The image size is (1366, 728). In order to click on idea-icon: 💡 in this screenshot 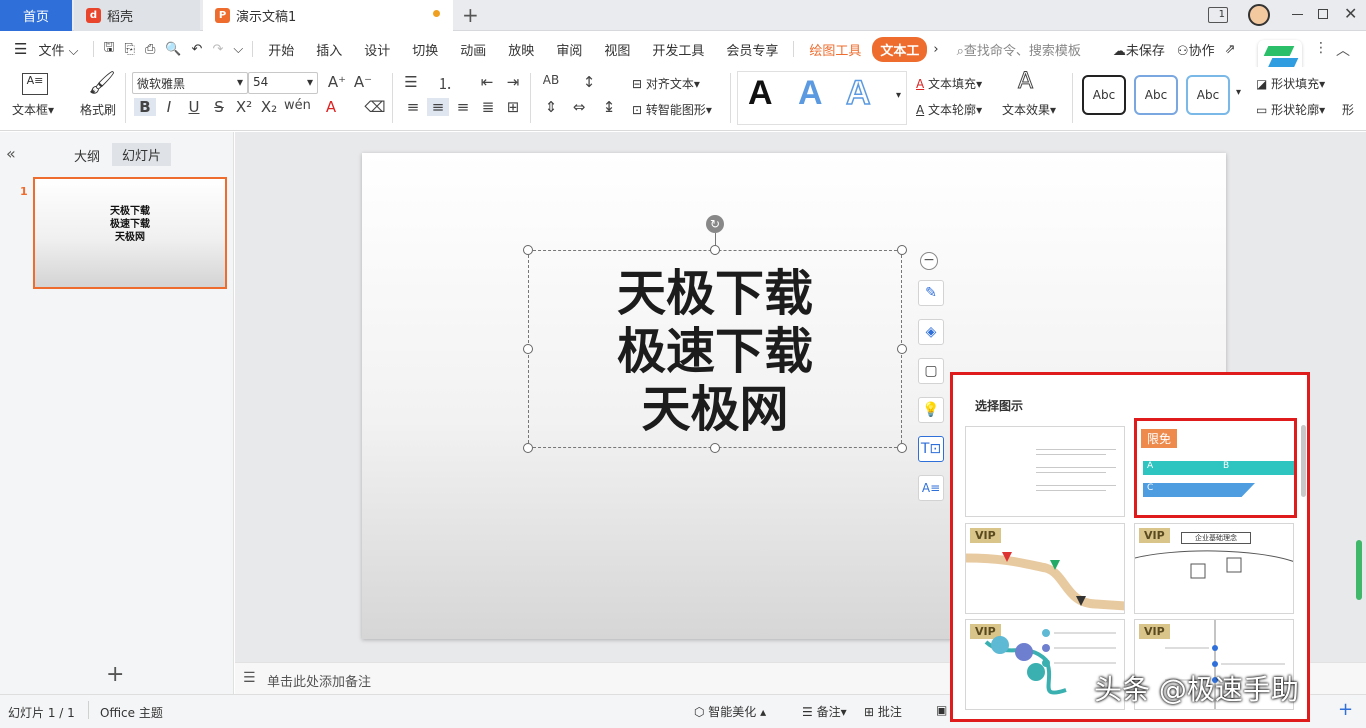, I will do `click(931, 410)`.